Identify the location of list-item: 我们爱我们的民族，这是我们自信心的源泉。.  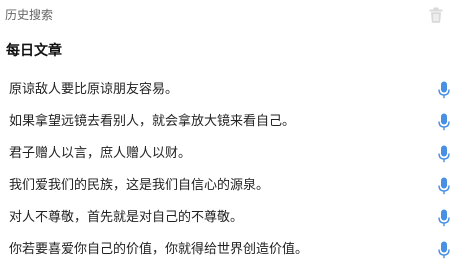
(226, 186).